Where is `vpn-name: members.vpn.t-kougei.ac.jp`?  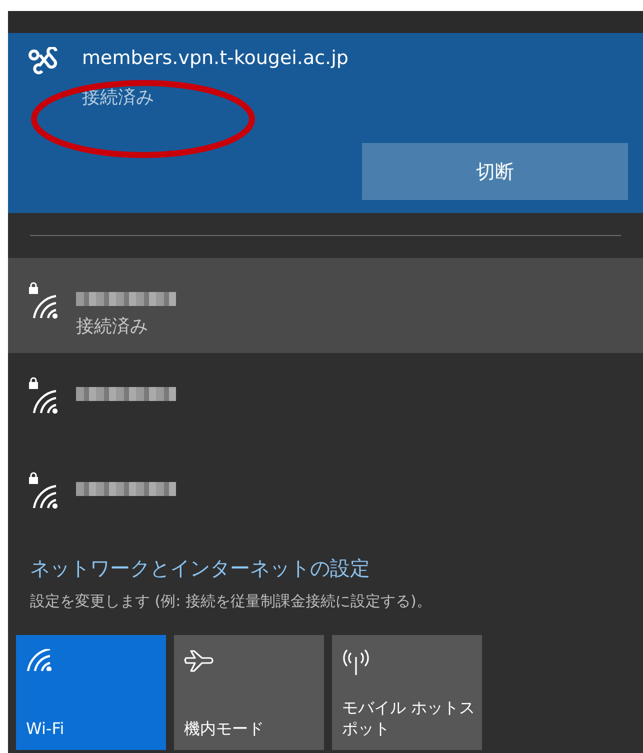
vpn-name: members.vpn.t-kougei.ac.jp is located at coordinates (215, 58).